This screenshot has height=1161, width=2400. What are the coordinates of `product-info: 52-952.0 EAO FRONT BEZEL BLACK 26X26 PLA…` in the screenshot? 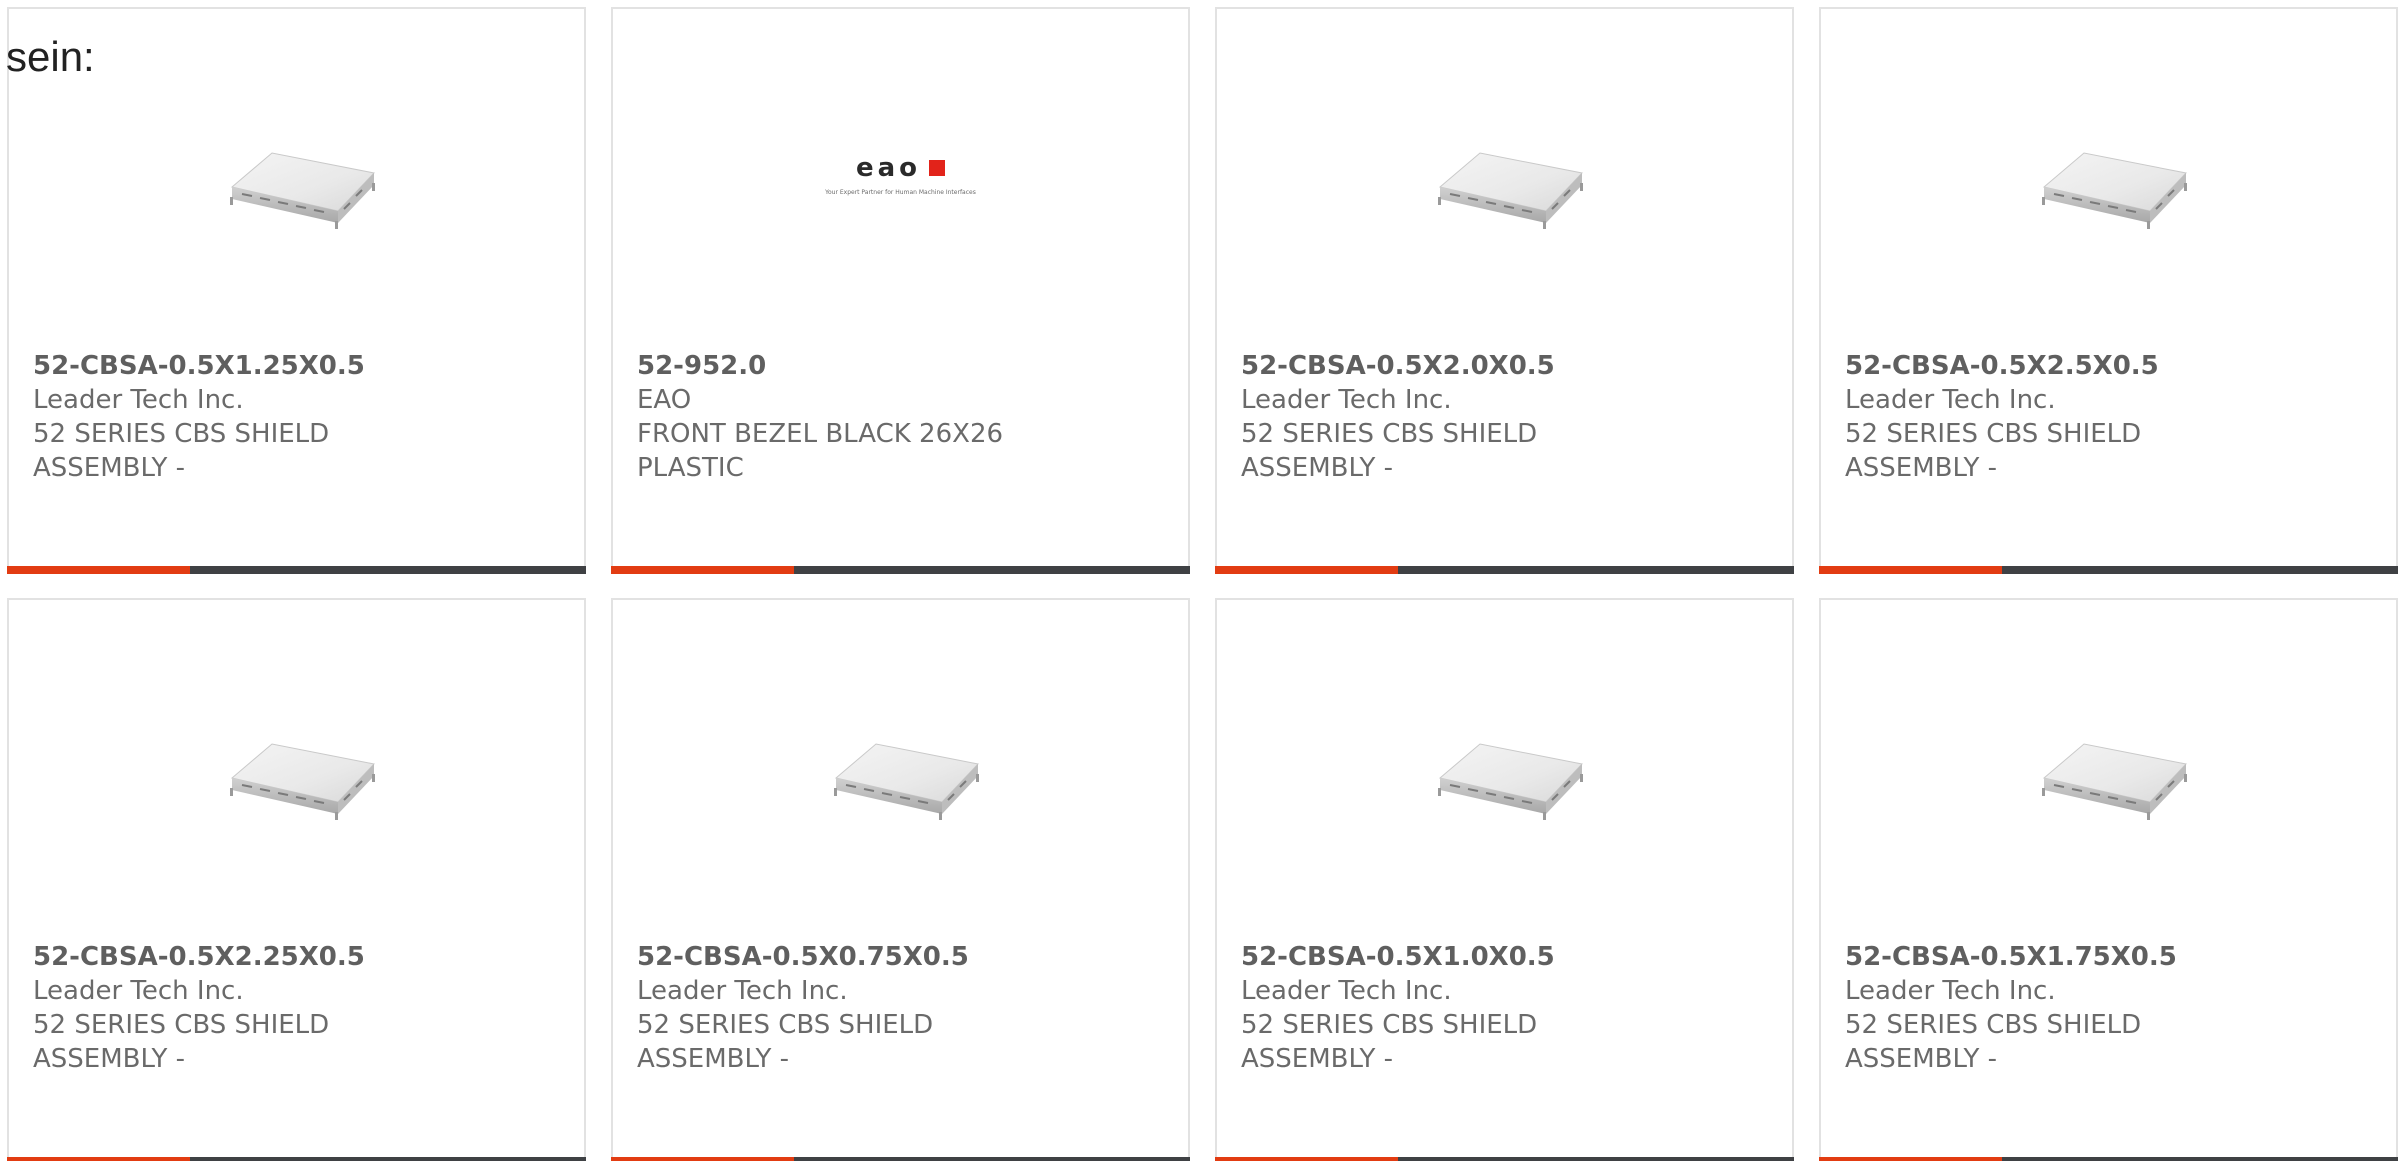 It's located at (900, 417).